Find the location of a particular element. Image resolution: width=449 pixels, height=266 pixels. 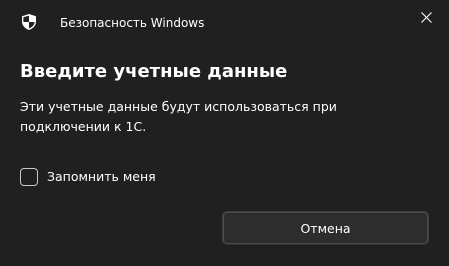

shield-icon is located at coordinates (29, 22).